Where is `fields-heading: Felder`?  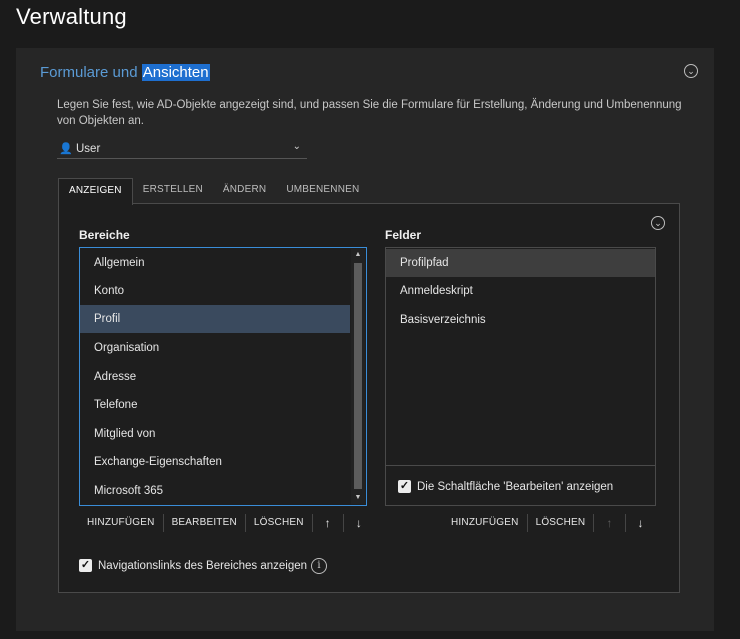
fields-heading: Felder is located at coordinates (403, 235).